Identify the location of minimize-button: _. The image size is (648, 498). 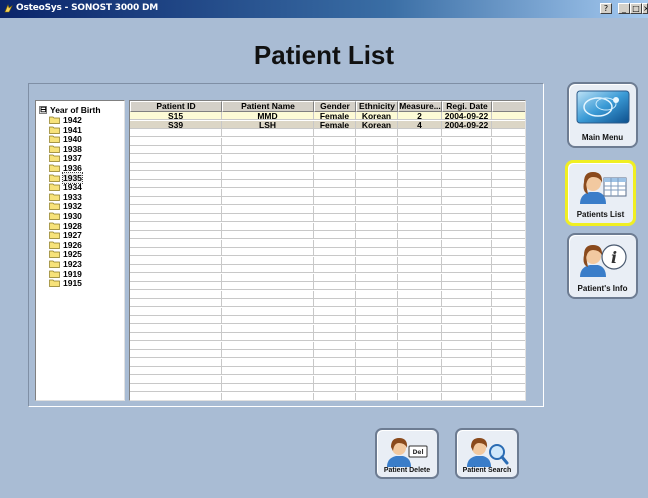
(624, 8).